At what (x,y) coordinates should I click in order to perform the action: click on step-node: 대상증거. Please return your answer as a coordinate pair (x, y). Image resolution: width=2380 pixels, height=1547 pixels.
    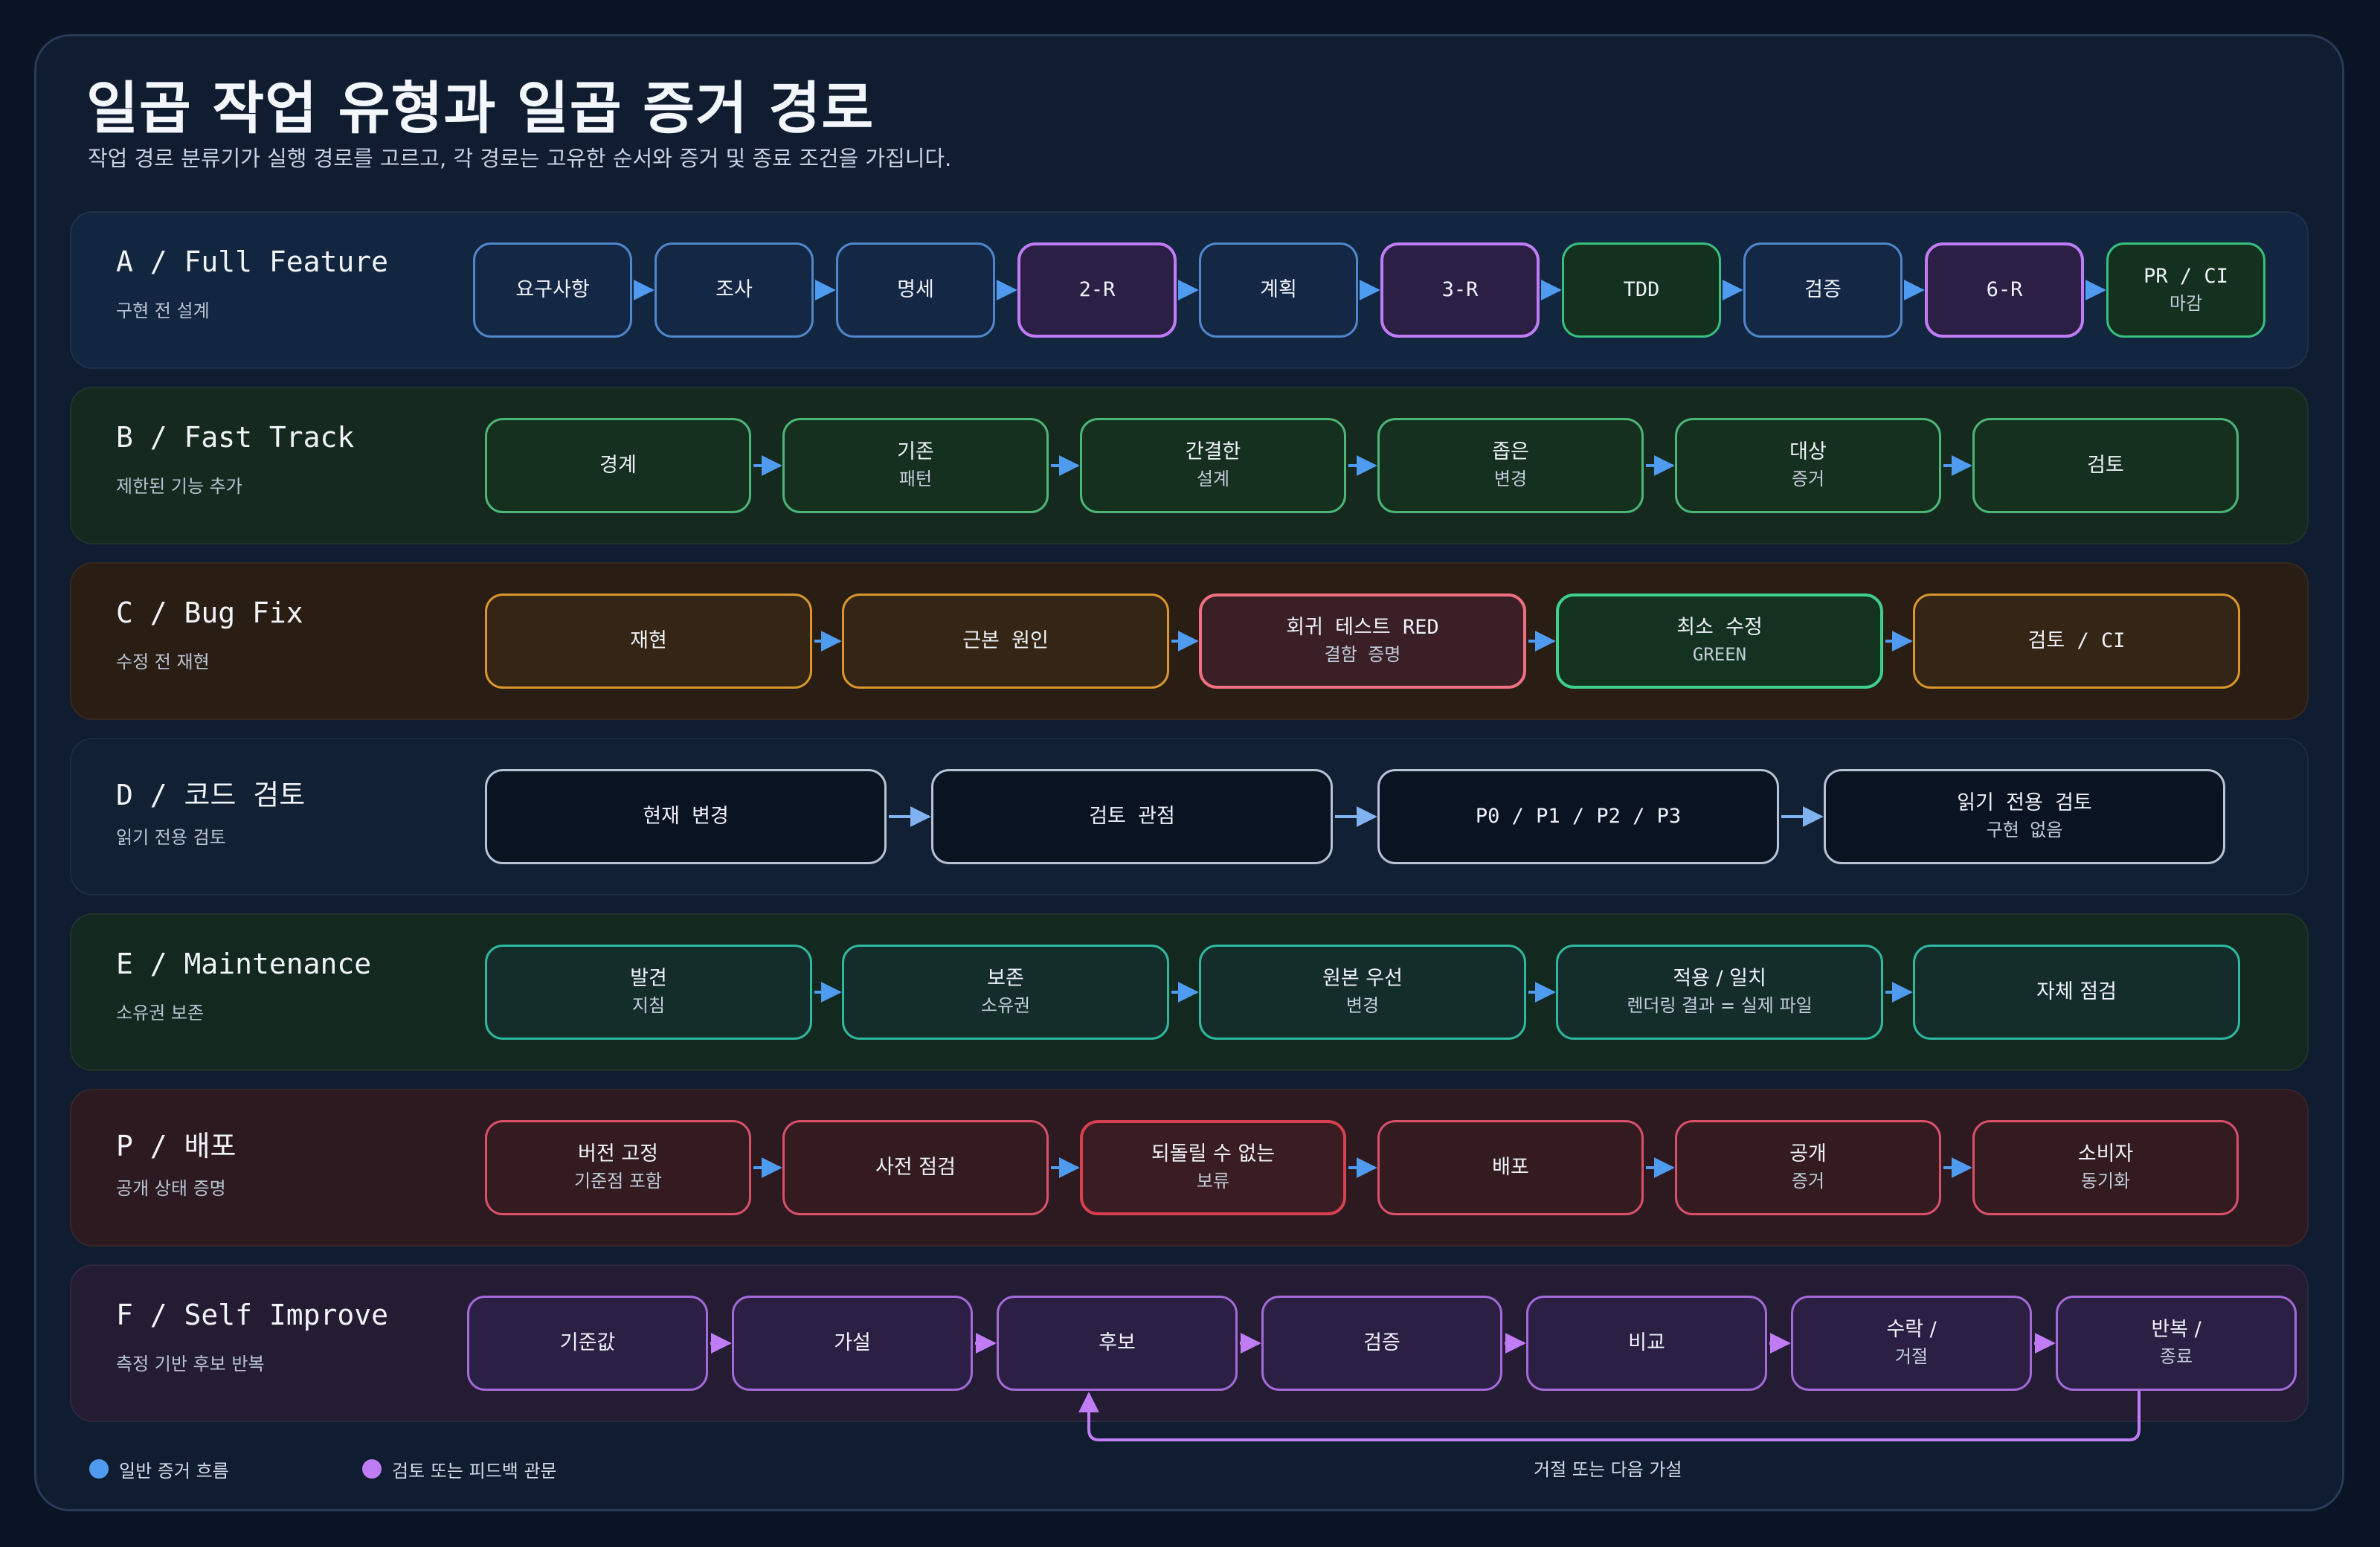
    Looking at the image, I should click on (1808, 466).